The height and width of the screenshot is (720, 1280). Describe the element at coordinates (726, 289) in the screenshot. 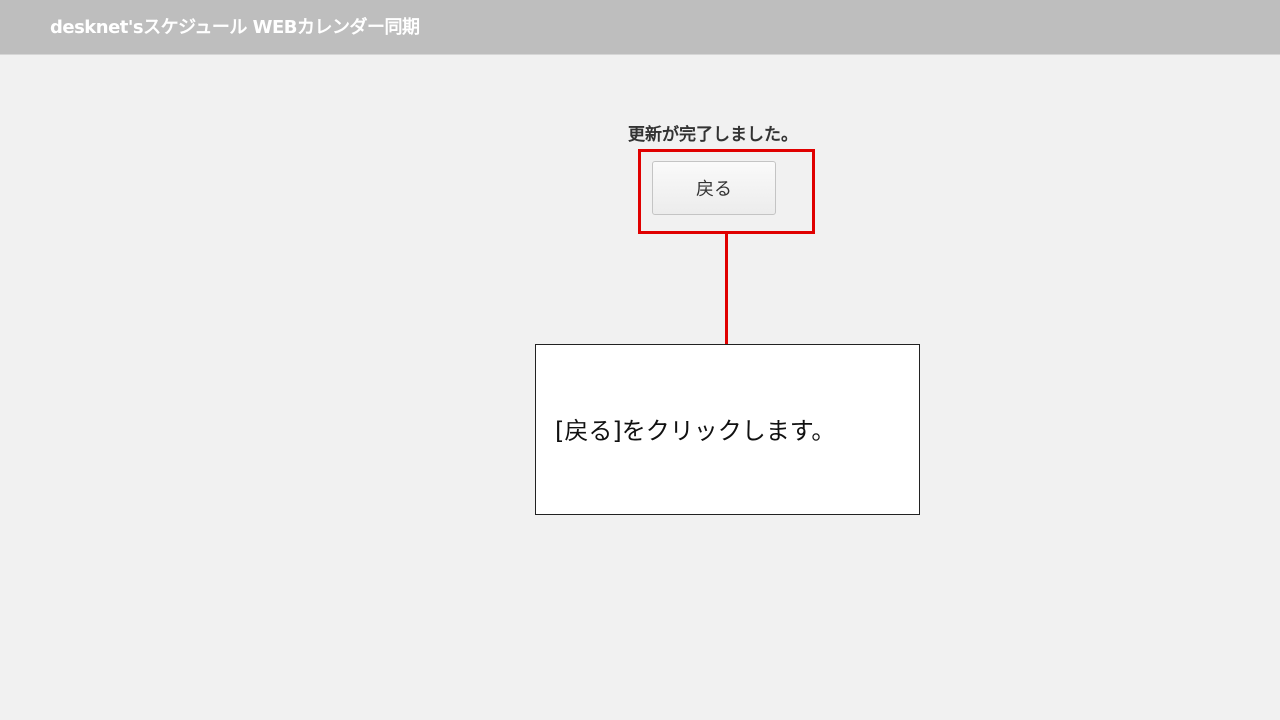

I see `callout-connector-line` at that location.